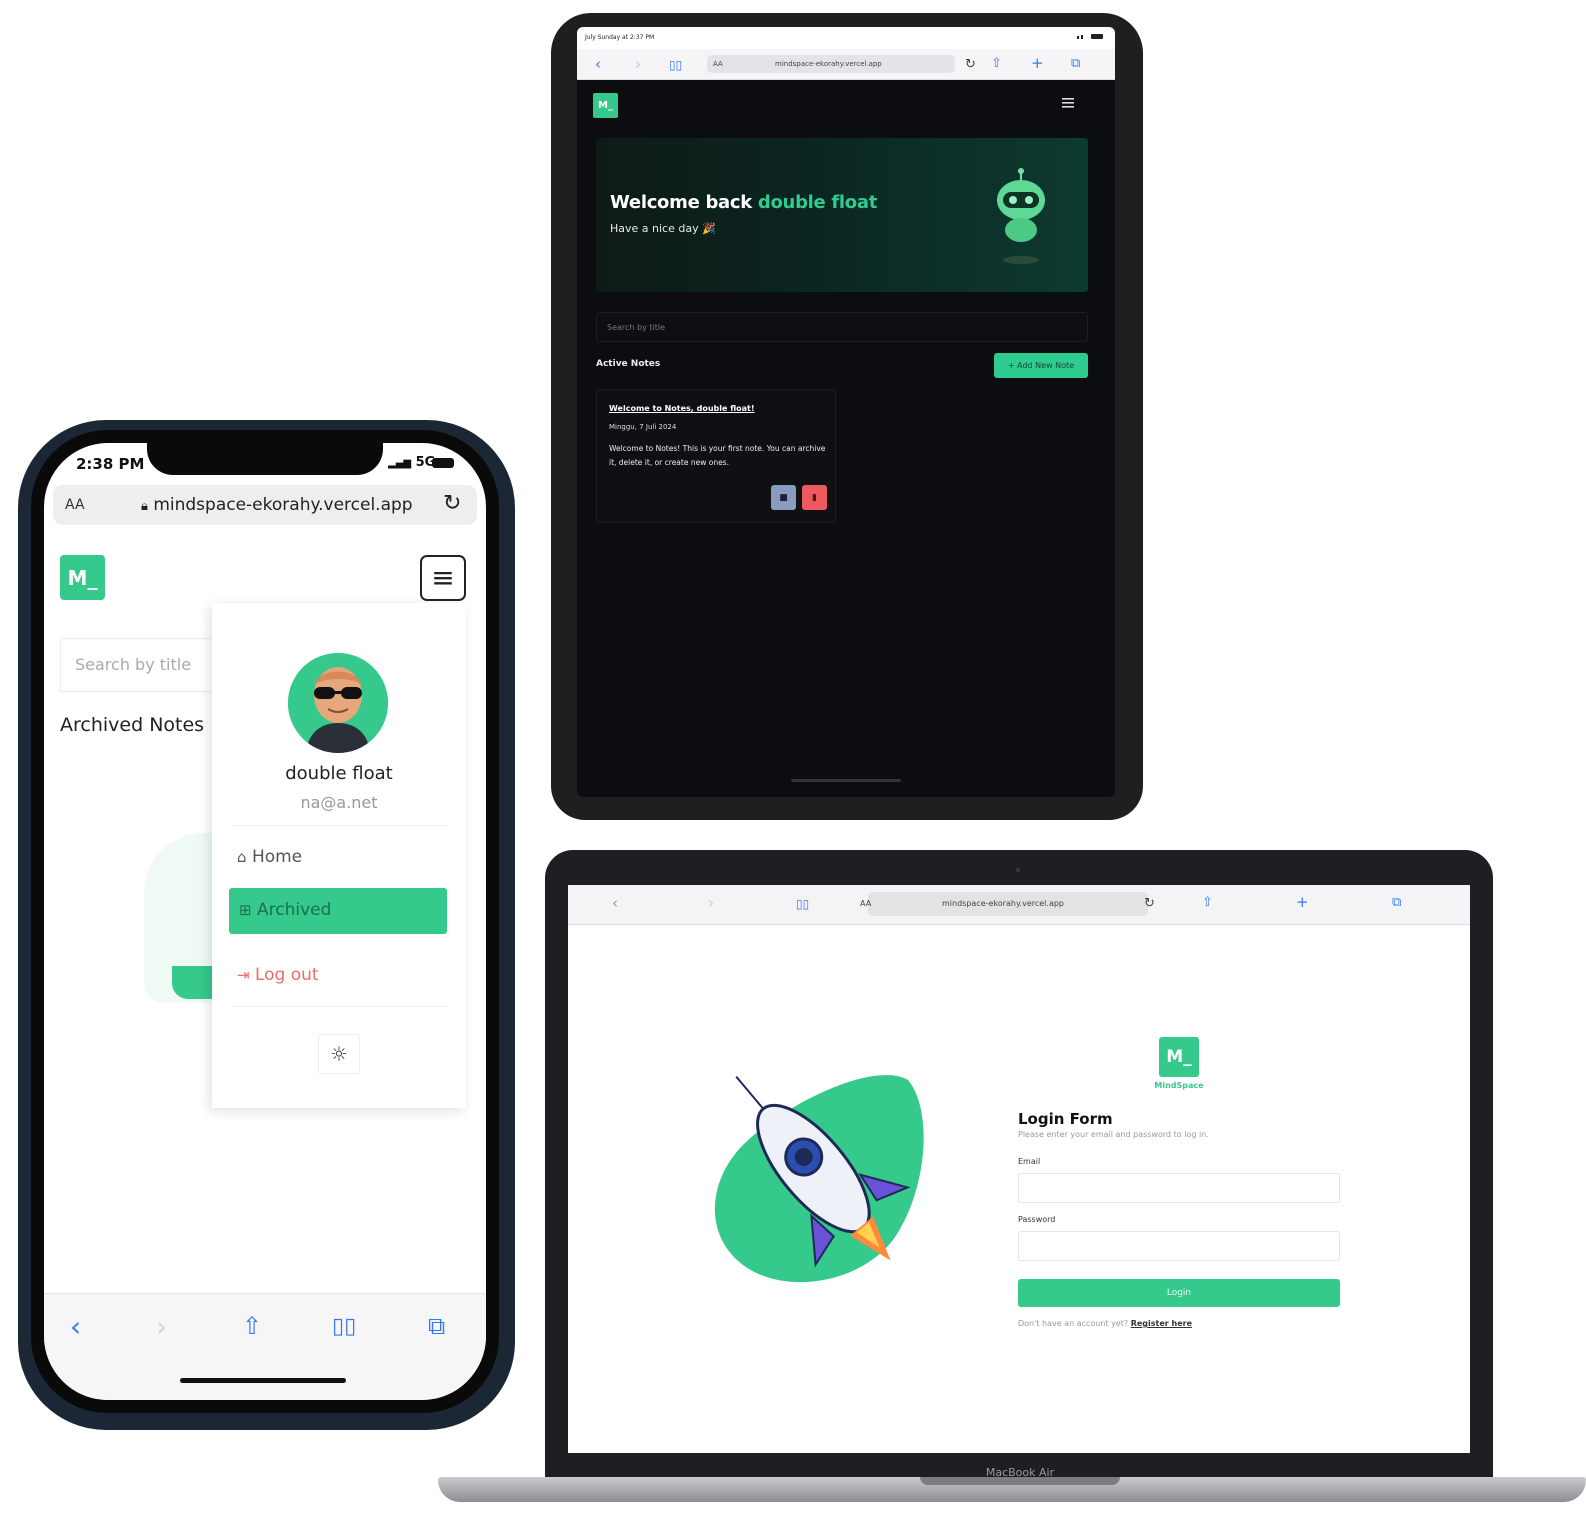 This screenshot has width=1586, height=1513. I want to click on laptop-url-bar: AA mindspace-ekorahy.vercel.app, so click(1004, 904).